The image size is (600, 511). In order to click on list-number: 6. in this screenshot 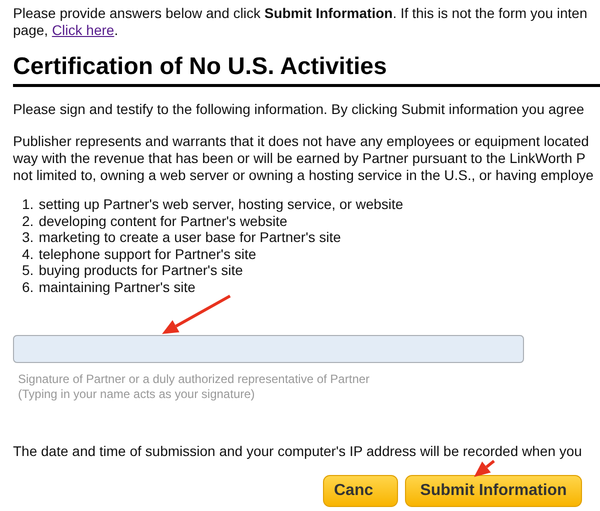, I will do `click(28, 286)`.